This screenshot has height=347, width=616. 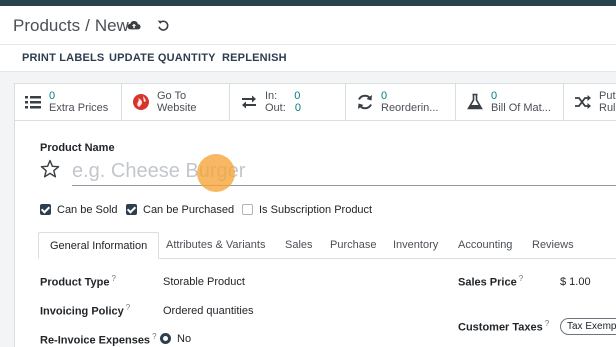 I want to click on tab-general-information: General Information, so click(x=99, y=245).